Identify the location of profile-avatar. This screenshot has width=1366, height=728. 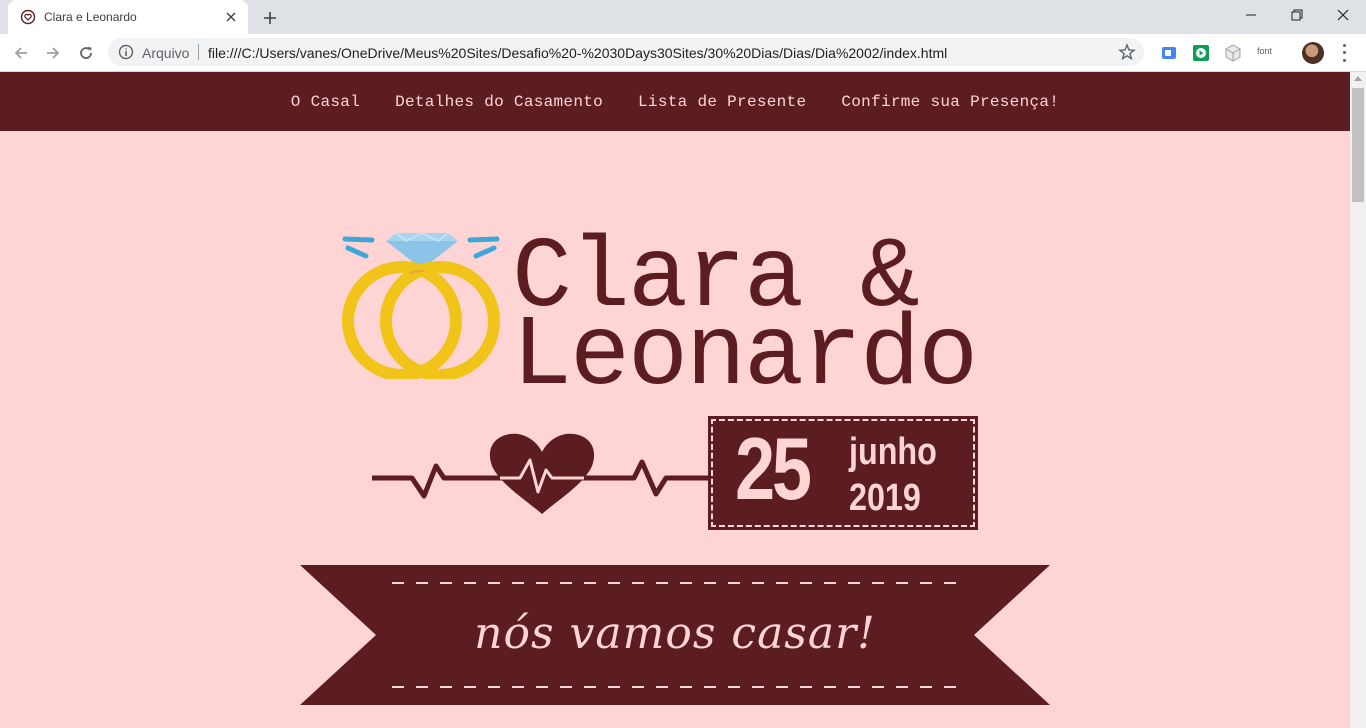
(1313, 53).